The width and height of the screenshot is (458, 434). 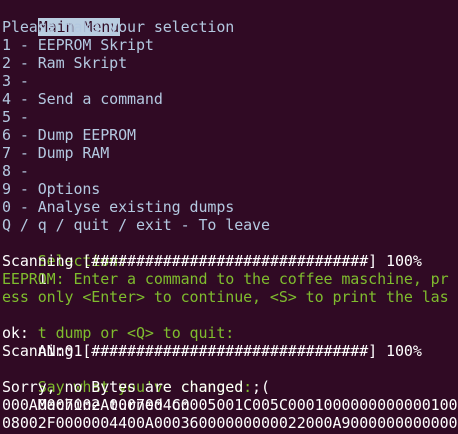 What do you see at coordinates (136, 387) in the screenshot?
I see `no-bytes-changed-message: Sorry, no Bytes are changed ;(` at bounding box center [136, 387].